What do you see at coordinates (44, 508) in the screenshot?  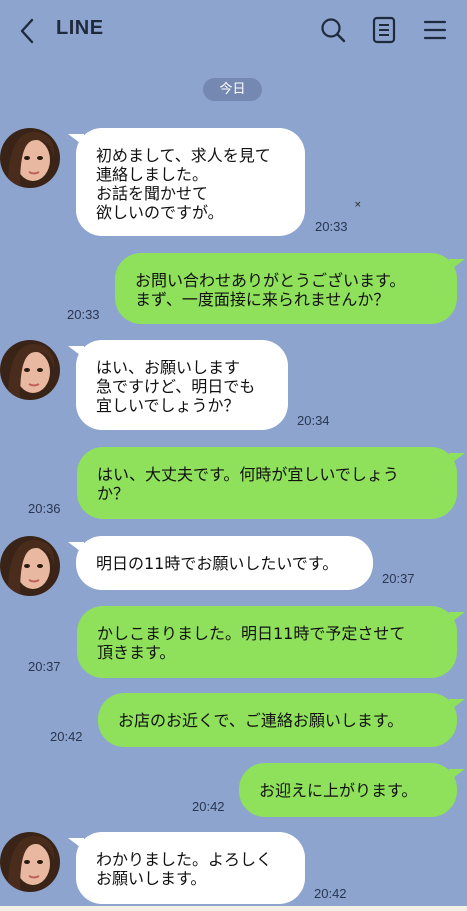 I see `message-time: 20:36` at bounding box center [44, 508].